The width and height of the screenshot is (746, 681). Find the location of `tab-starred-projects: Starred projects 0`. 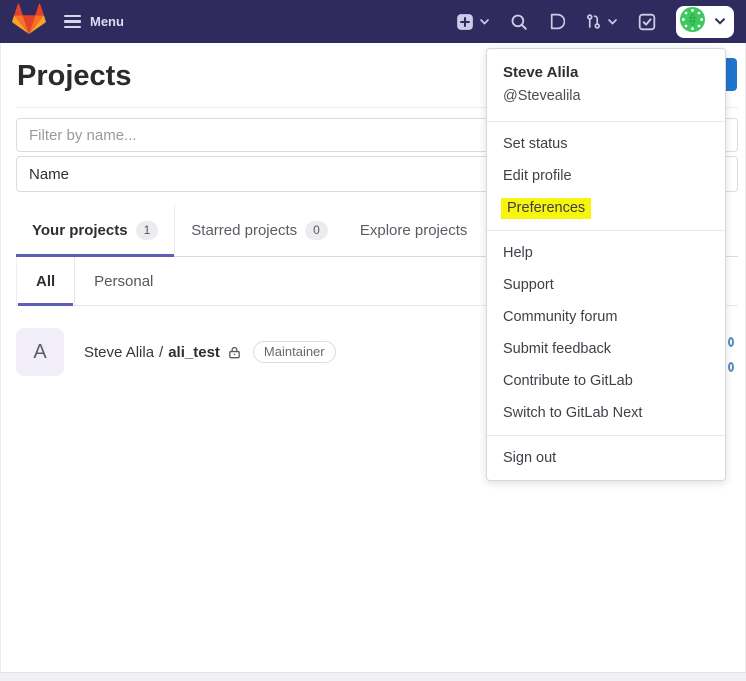

tab-starred-projects: Starred projects 0 is located at coordinates (259, 230).